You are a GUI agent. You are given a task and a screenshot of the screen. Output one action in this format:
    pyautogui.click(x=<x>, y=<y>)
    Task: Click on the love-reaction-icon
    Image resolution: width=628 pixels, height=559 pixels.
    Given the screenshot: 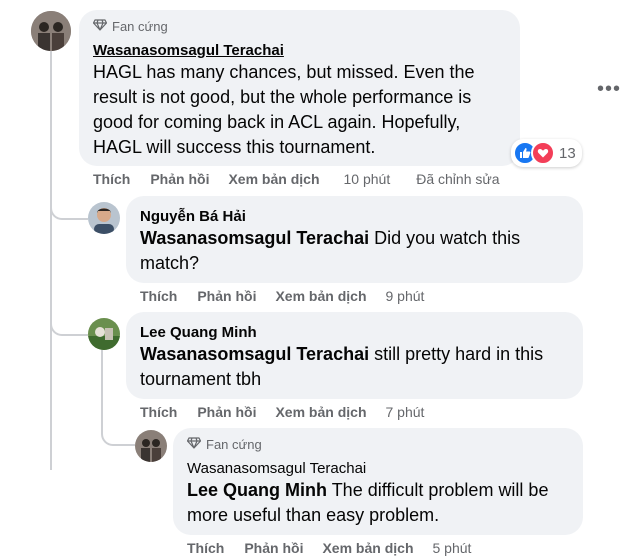 What is the action you would take?
    pyautogui.click(x=543, y=153)
    